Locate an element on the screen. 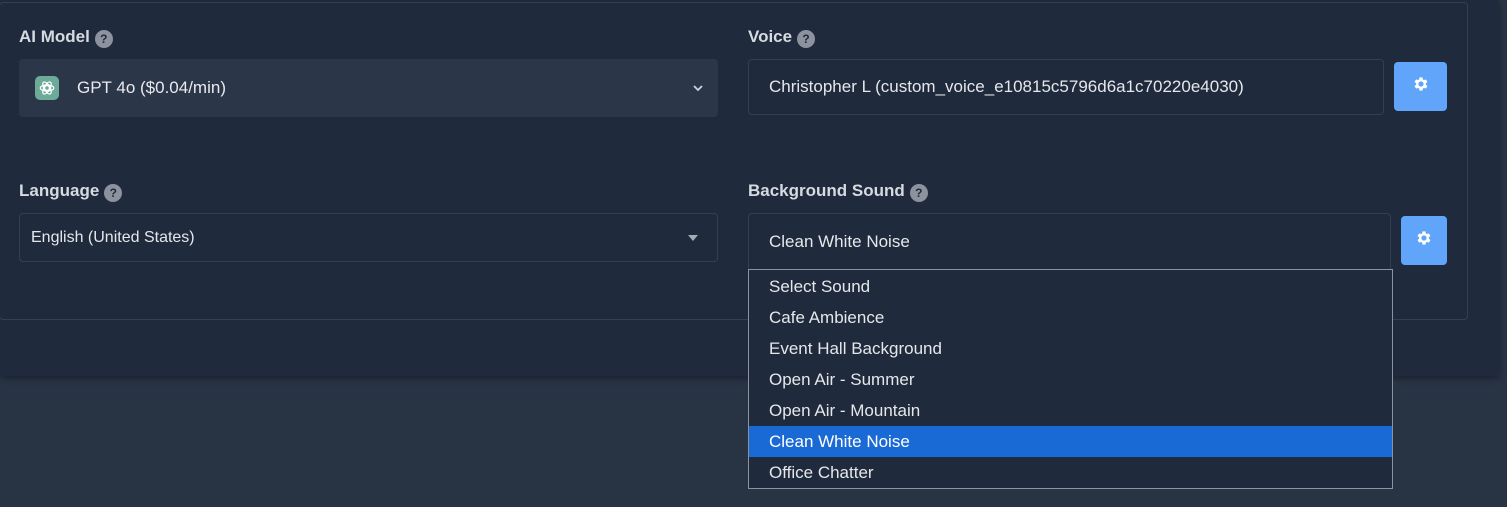  chevron-down-icon is located at coordinates (698, 90).